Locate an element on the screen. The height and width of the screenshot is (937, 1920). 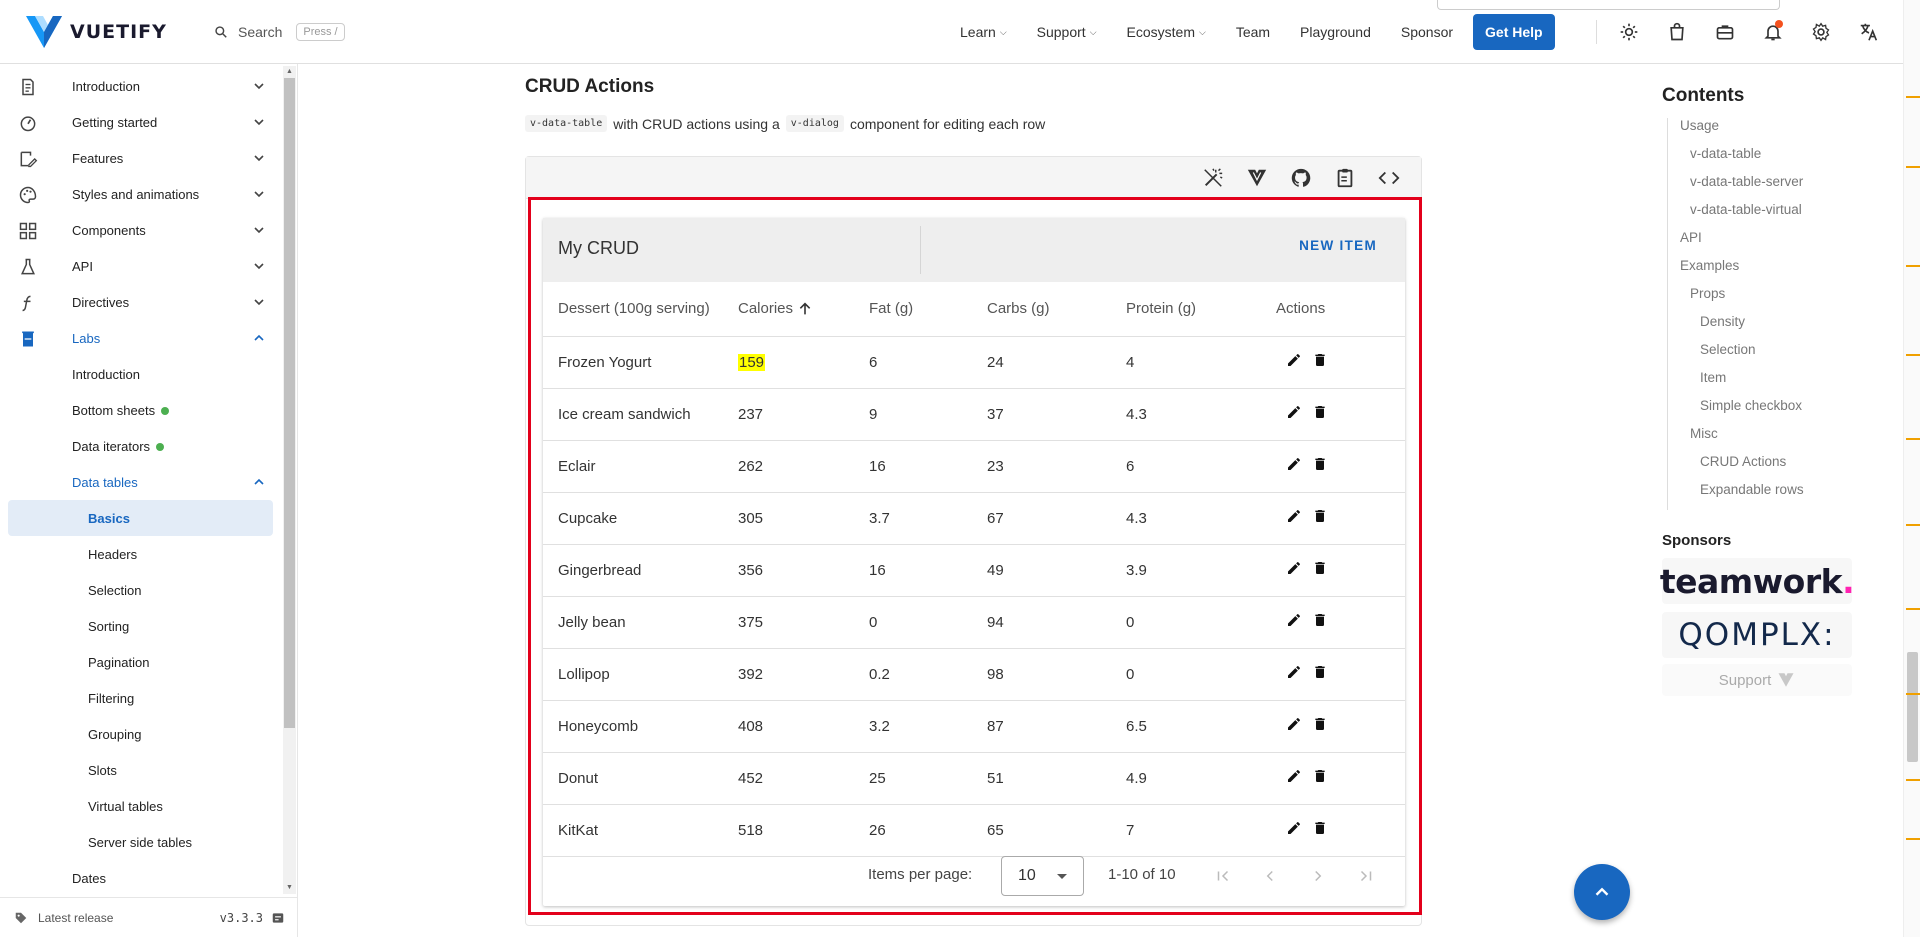
sidebar-scroll-thumb is located at coordinates (289, 403).